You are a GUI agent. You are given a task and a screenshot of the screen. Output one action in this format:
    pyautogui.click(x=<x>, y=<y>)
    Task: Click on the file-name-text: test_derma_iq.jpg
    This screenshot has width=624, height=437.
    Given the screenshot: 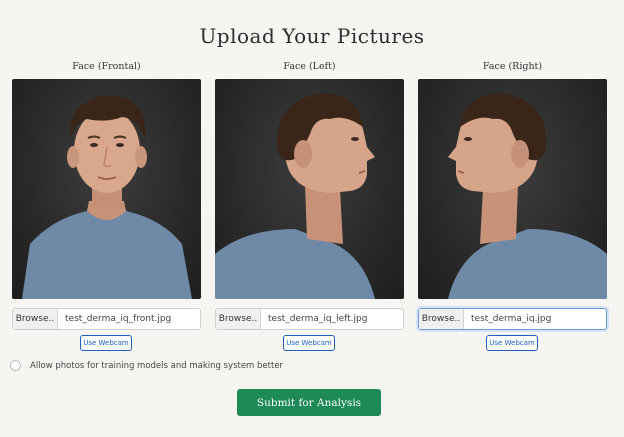 What is the action you would take?
    pyautogui.click(x=511, y=319)
    